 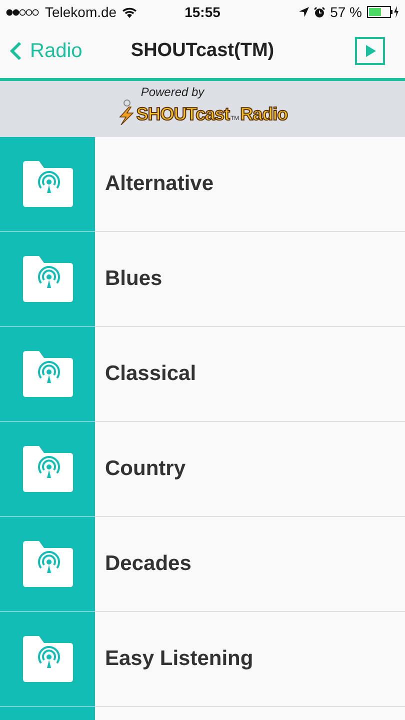 What do you see at coordinates (202, 659) in the screenshot?
I see `genre-list-item: Easy Listening` at bounding box center [202, 659].